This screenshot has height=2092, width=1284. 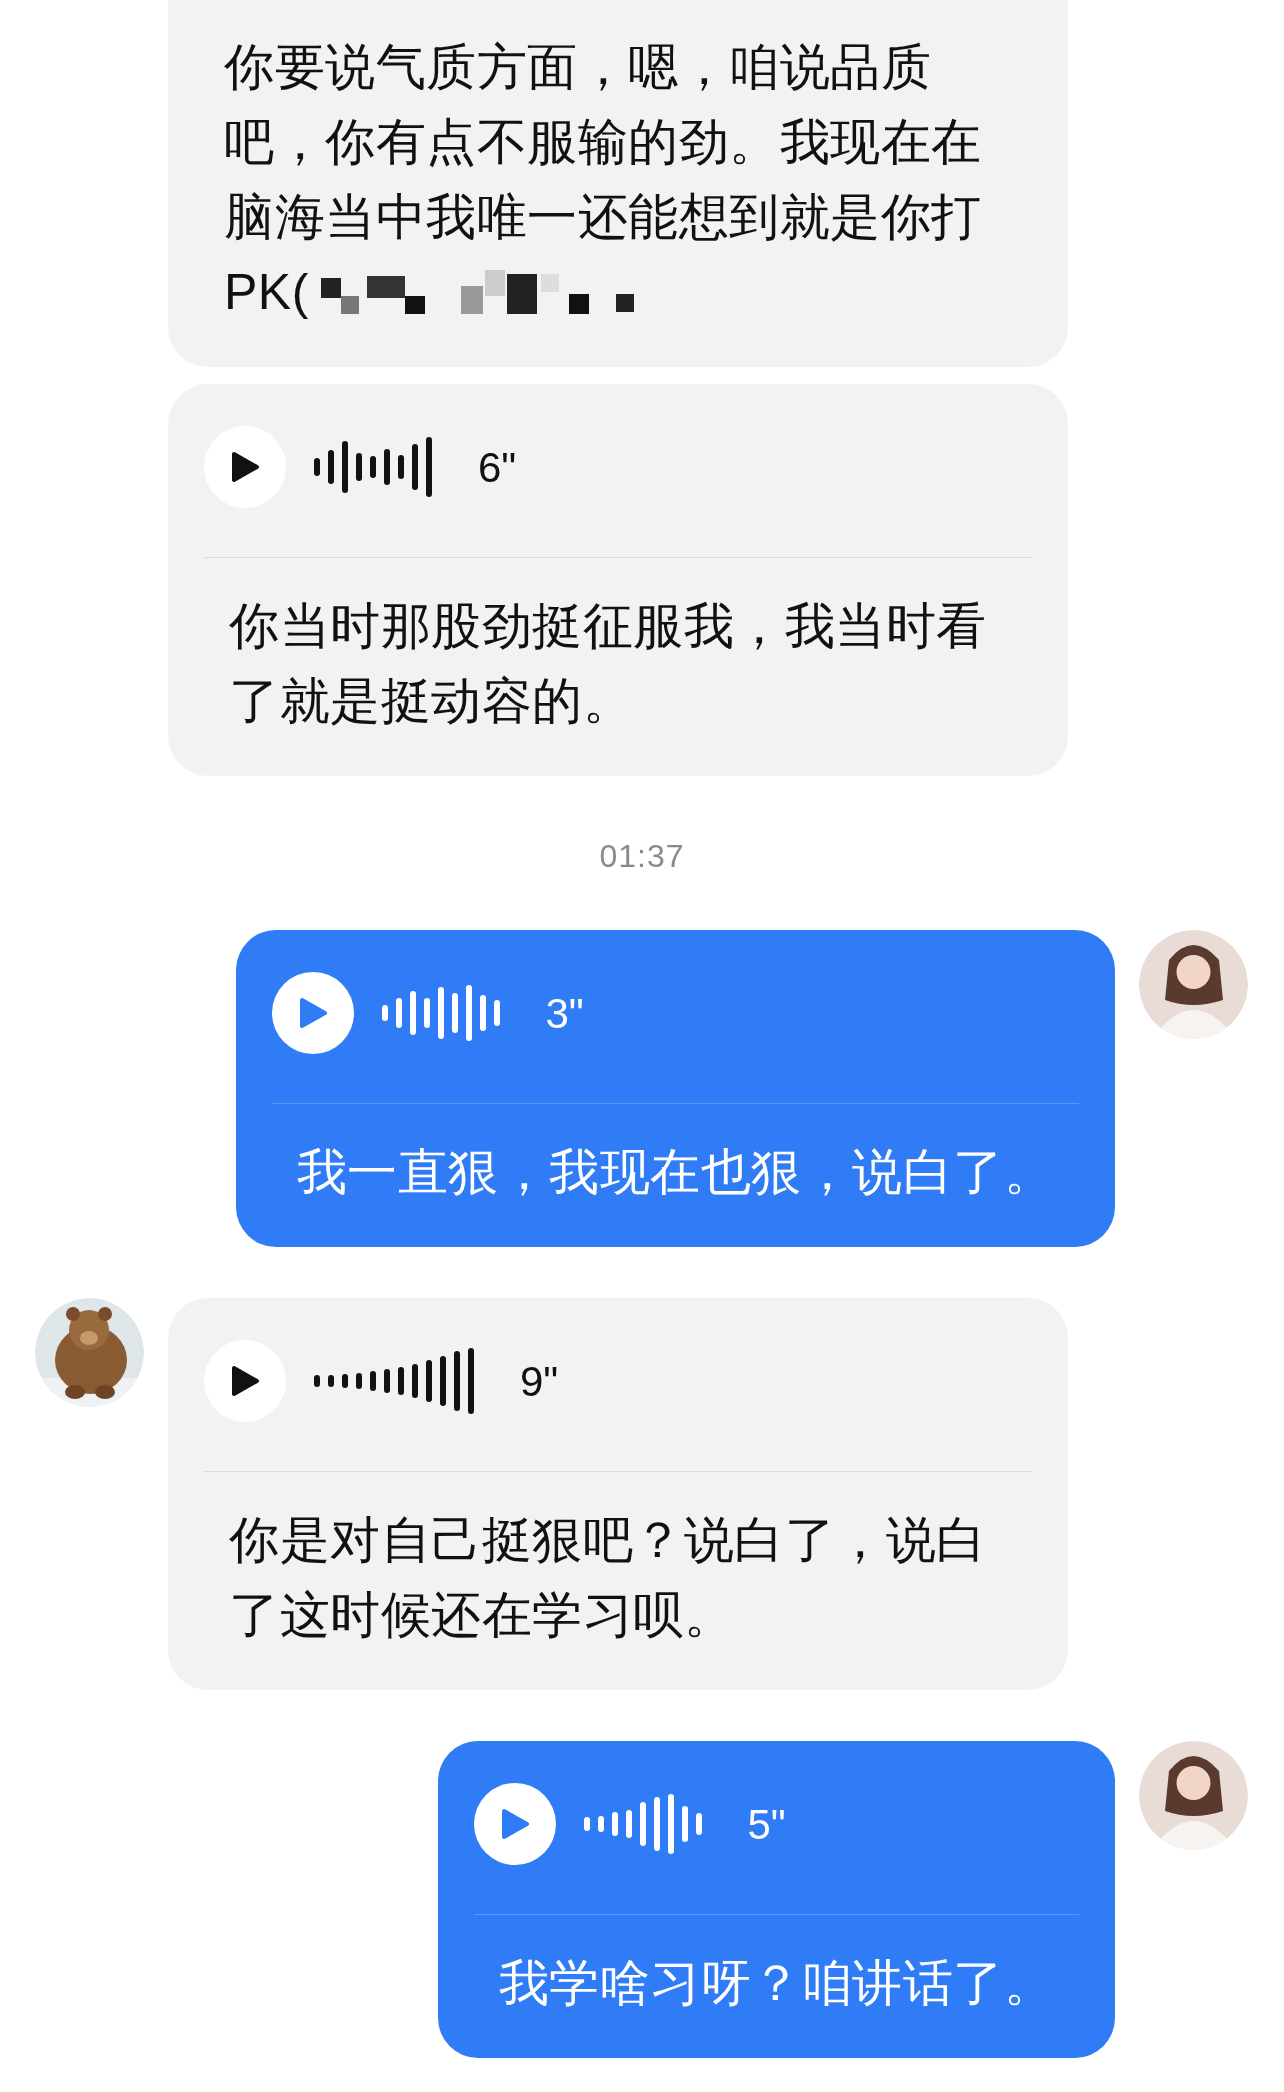 I want to click on transcript-text: 你当时那股劲挺征服我，我当时看了就是挺动容的。, so click(x=608, y=664).